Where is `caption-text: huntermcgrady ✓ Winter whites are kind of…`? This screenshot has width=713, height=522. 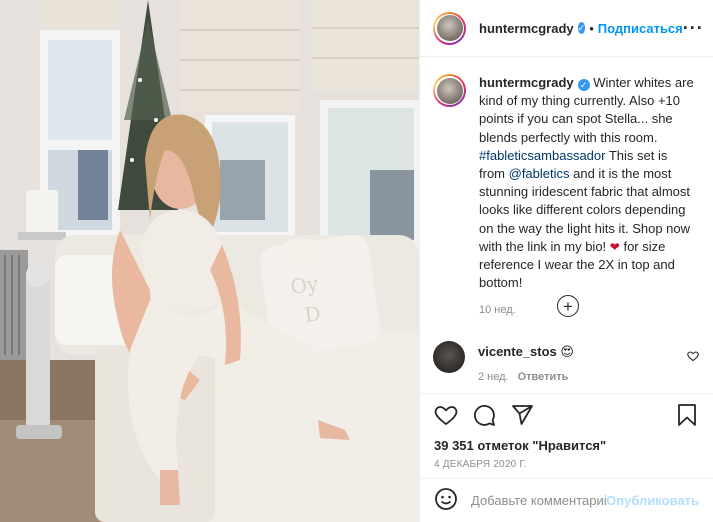
caption-text: huntermcgrady ✓ Winter whites are kind of… is located at coordinates (586, 183).